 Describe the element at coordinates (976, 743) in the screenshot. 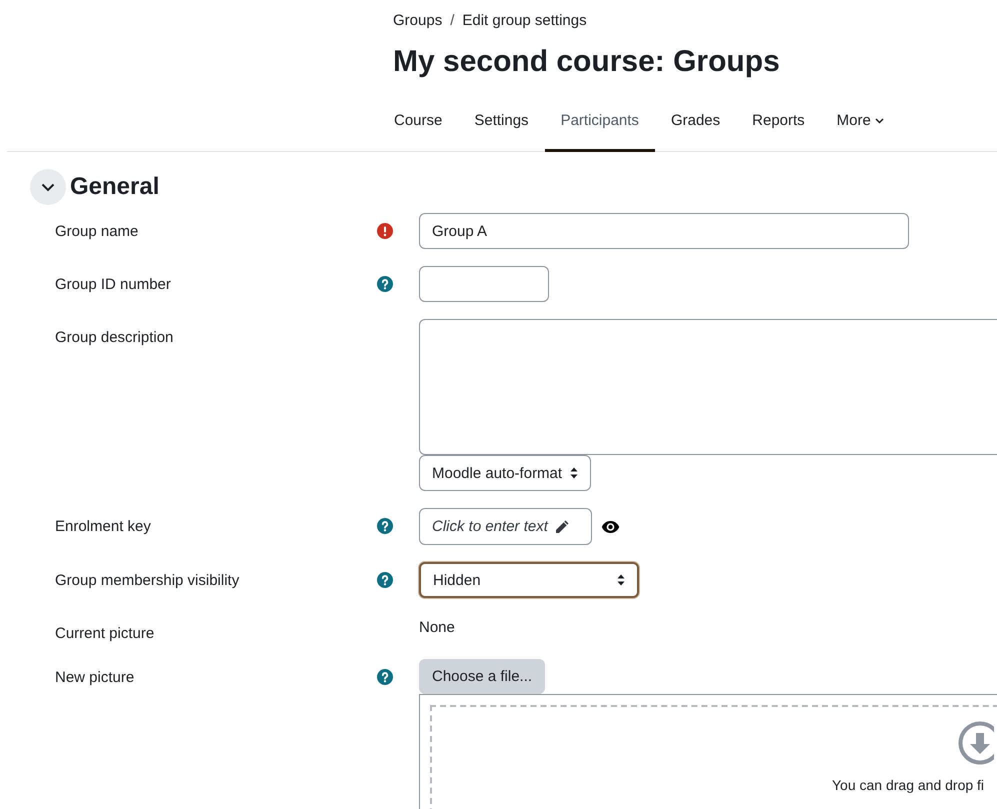

I see `download-arrow-icon` at that location.